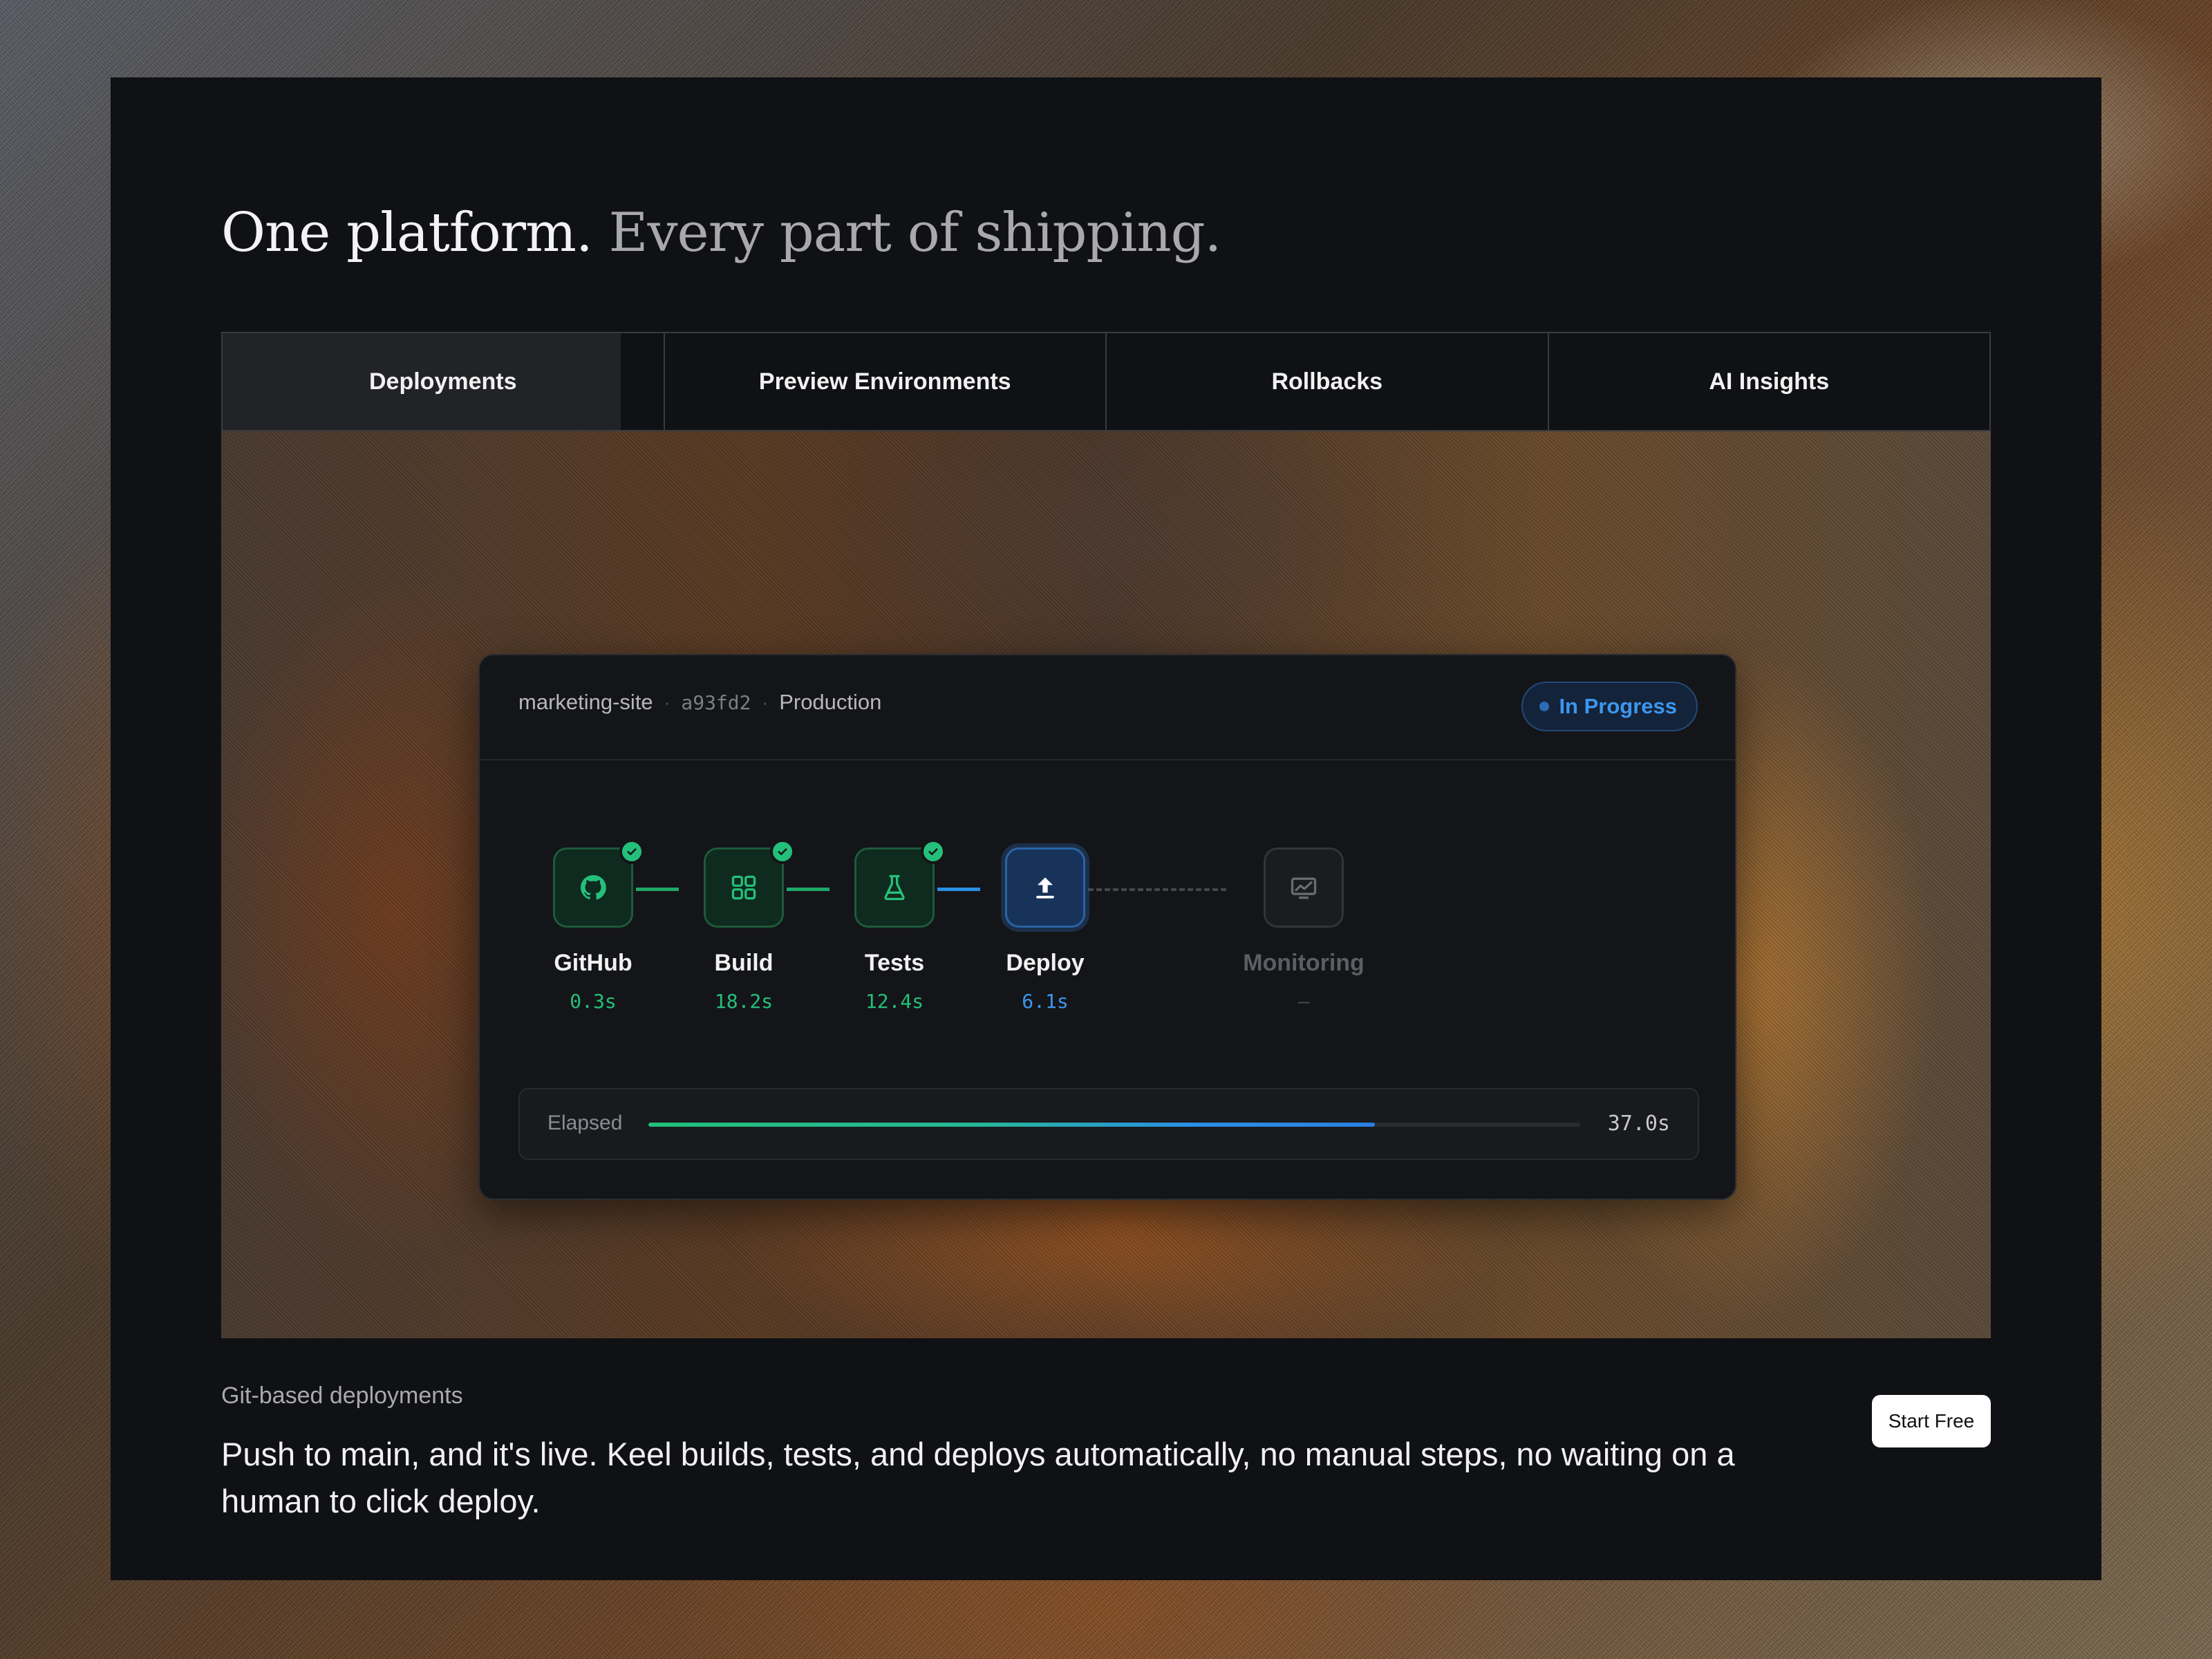 The width and height of the screenshot is (2212, 1659). What do you see at coordinates (1638, 1124) in the screenshot?
I see `elapsed-value: 37.0s` at bounding box center [1638, 1124].